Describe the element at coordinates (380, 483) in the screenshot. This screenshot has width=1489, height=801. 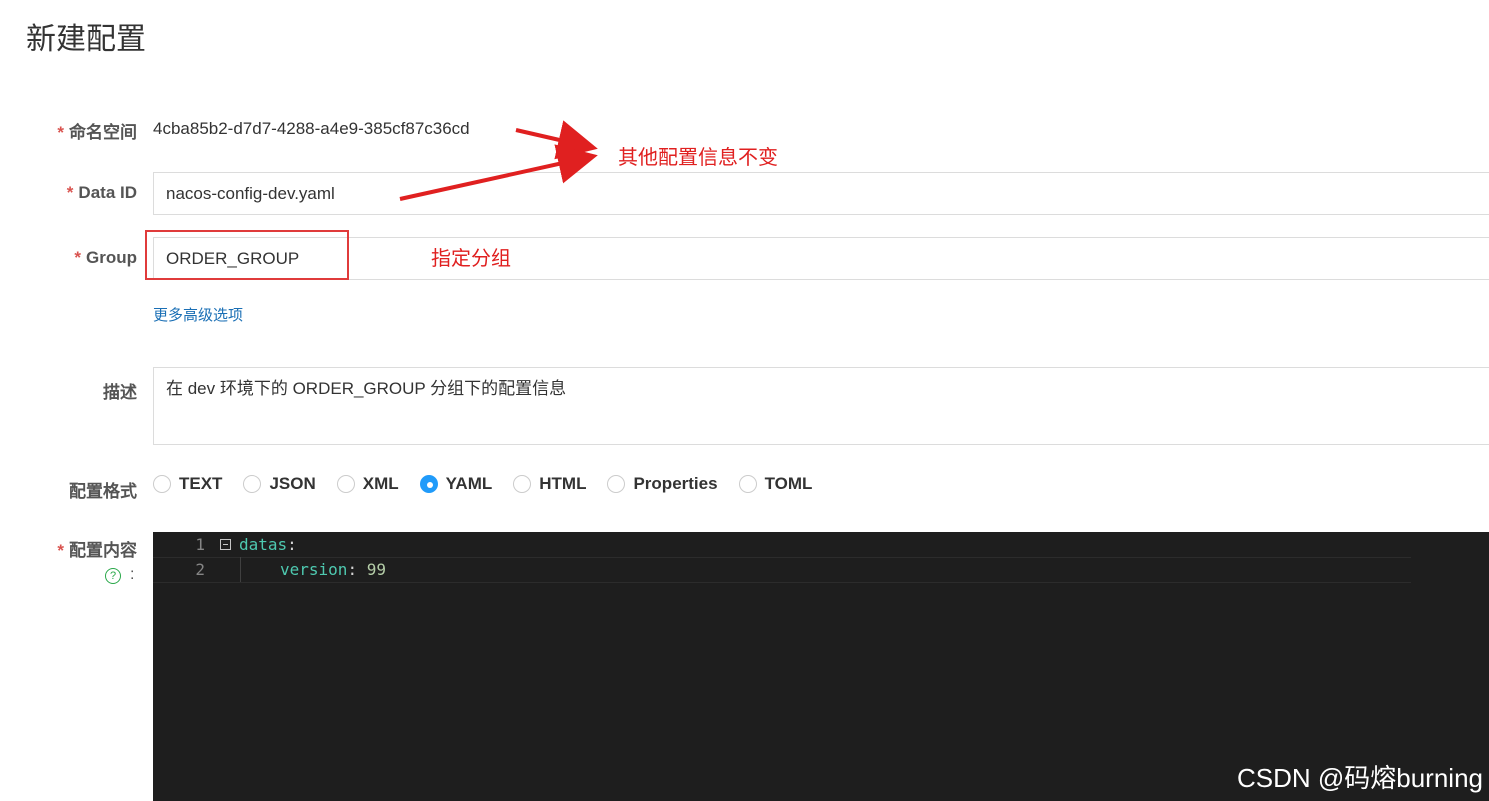
I see `format-option-label: XML` at that location.